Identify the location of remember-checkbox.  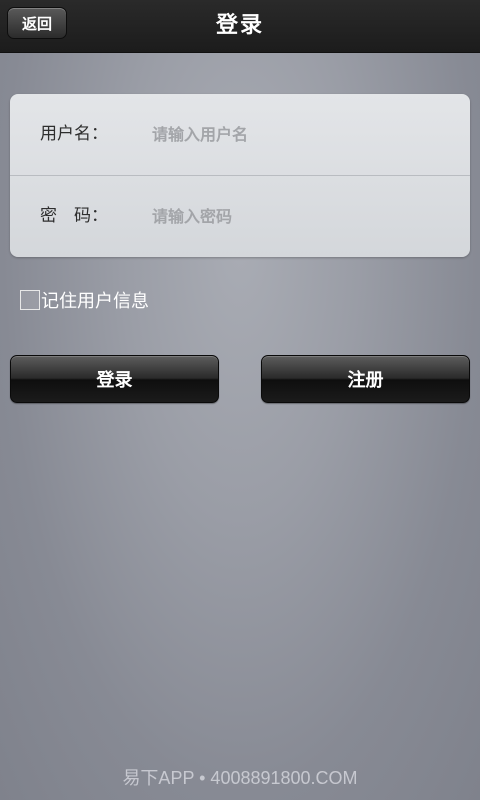
(30, 300).